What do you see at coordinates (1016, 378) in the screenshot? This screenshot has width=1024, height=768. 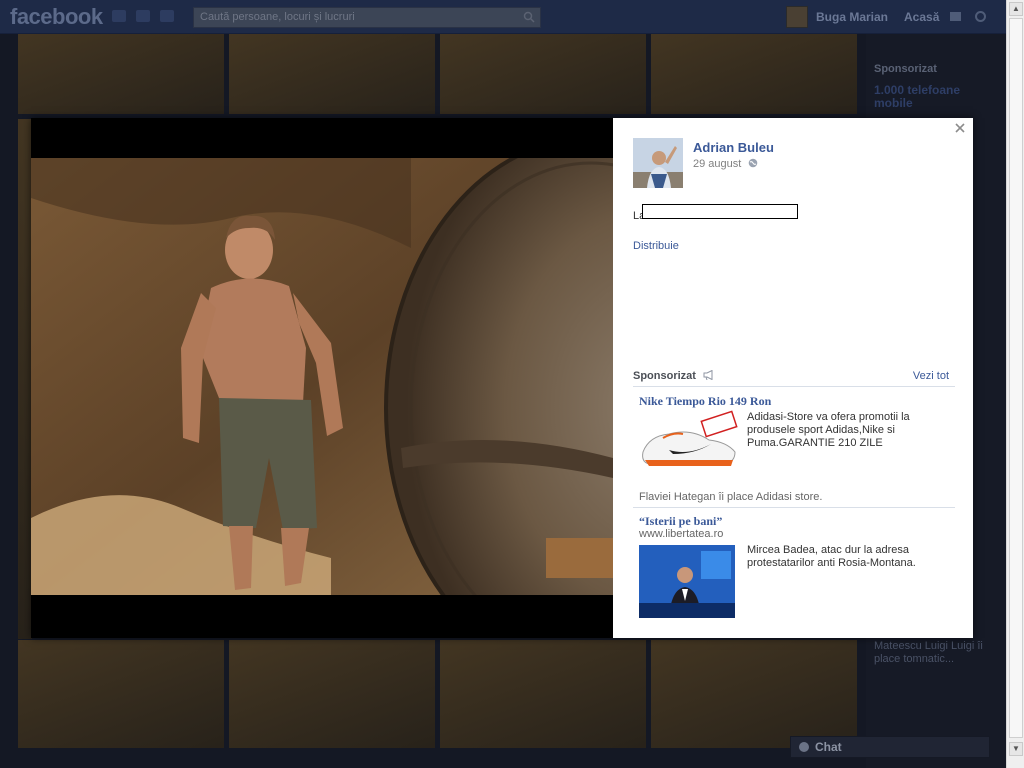 I see `scrollbar-thumb` at bounding box center [1016, 378].